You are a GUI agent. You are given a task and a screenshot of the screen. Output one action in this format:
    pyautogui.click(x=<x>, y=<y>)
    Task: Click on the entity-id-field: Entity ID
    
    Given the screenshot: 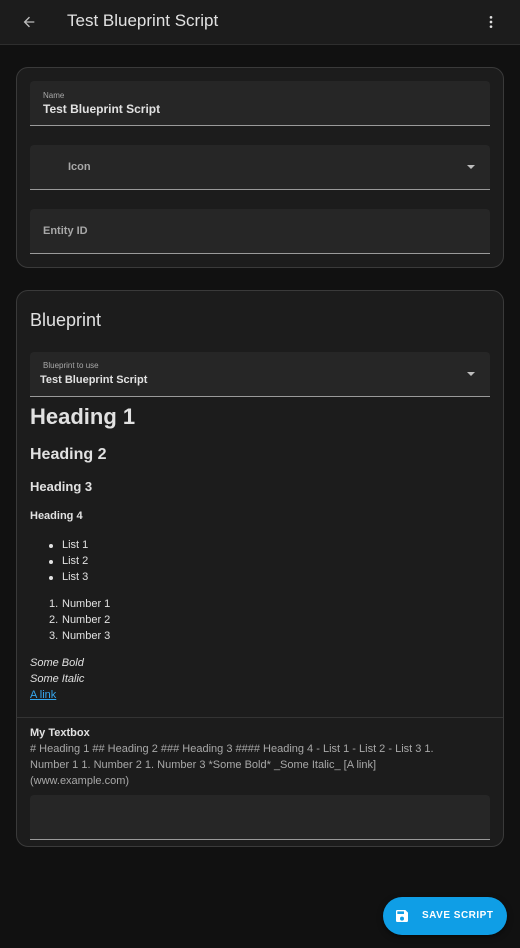 What is the action you would take?
    pyautogui.click(x=260, y=231)
    